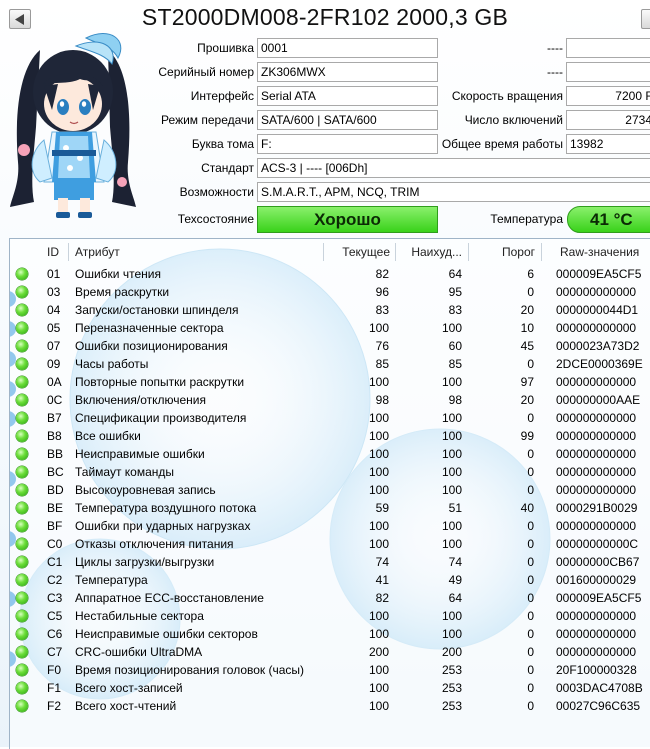  Describe the element at coordinates (645, 19) in the screenshot. I see `next-disk-button` at that location.